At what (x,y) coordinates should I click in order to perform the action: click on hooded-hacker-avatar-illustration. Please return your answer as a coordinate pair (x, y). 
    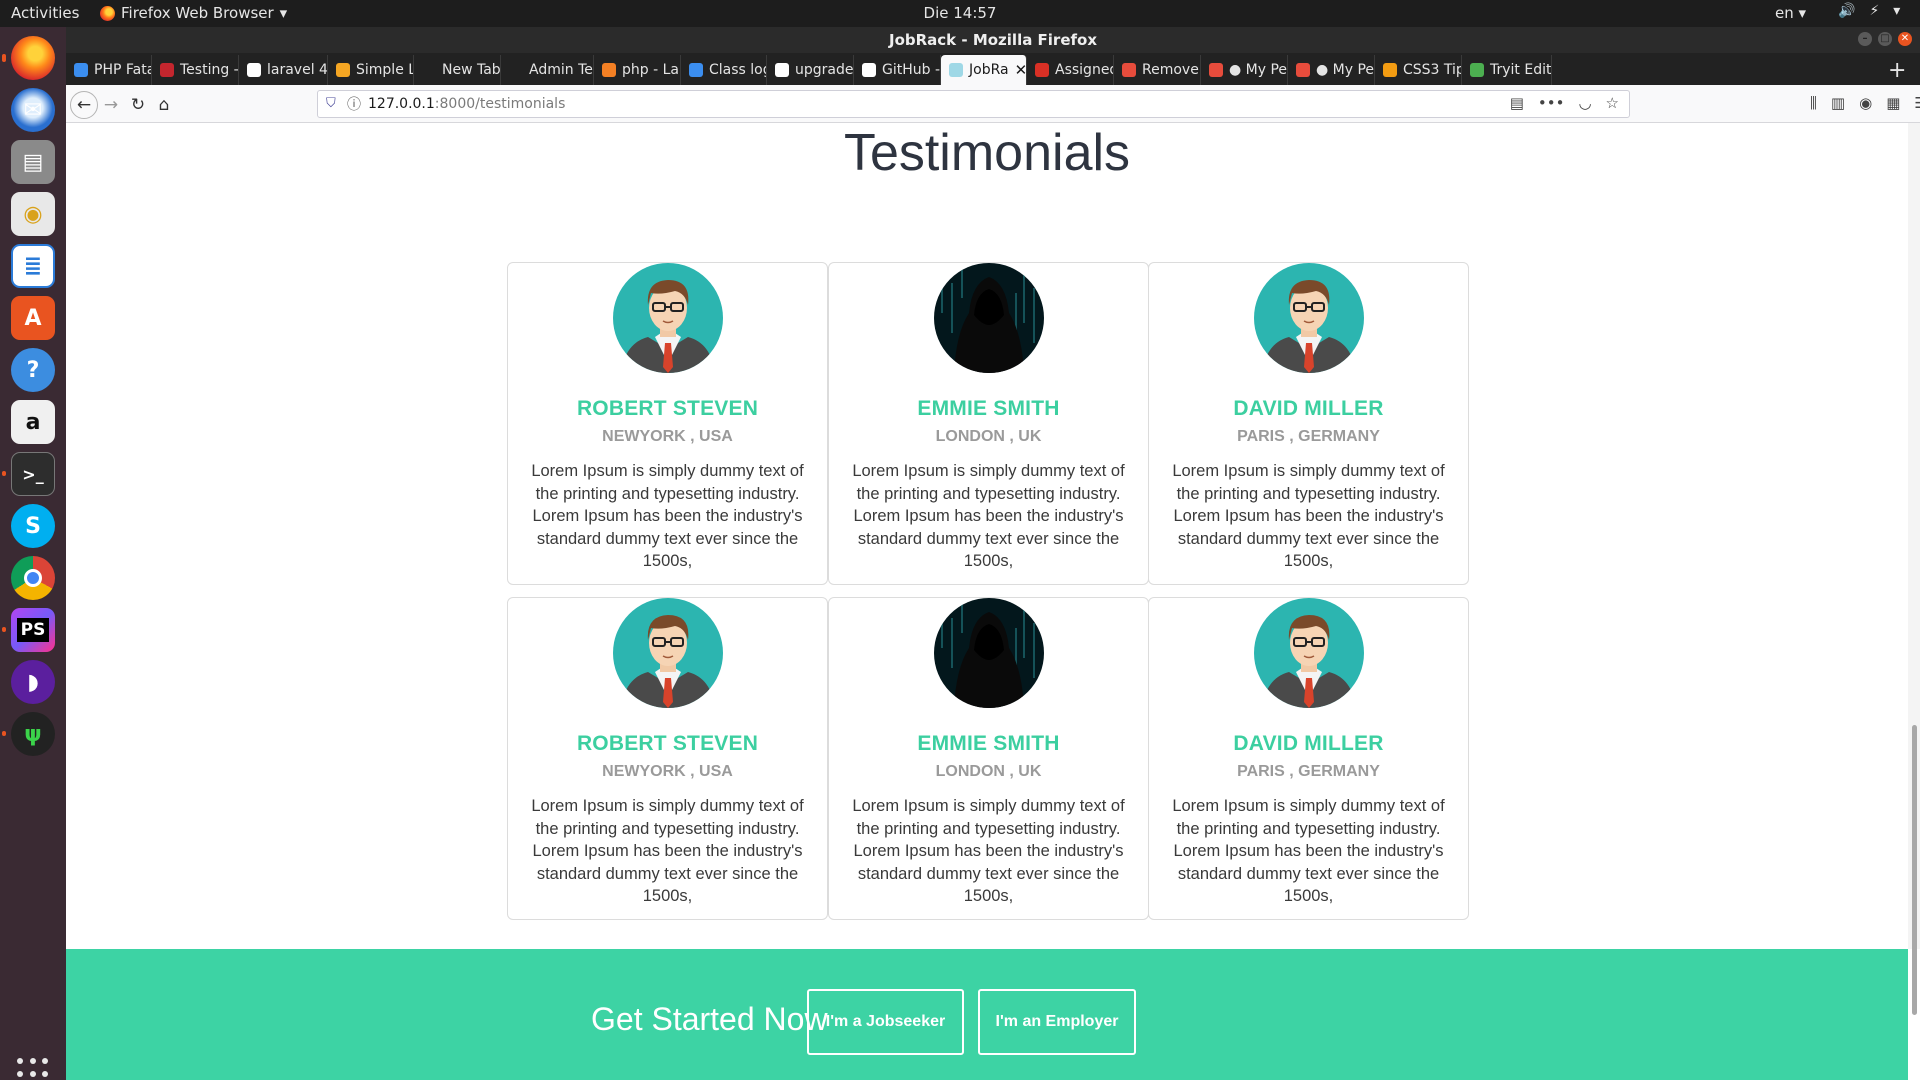
    Looking at the image, I should click on (989, 653).